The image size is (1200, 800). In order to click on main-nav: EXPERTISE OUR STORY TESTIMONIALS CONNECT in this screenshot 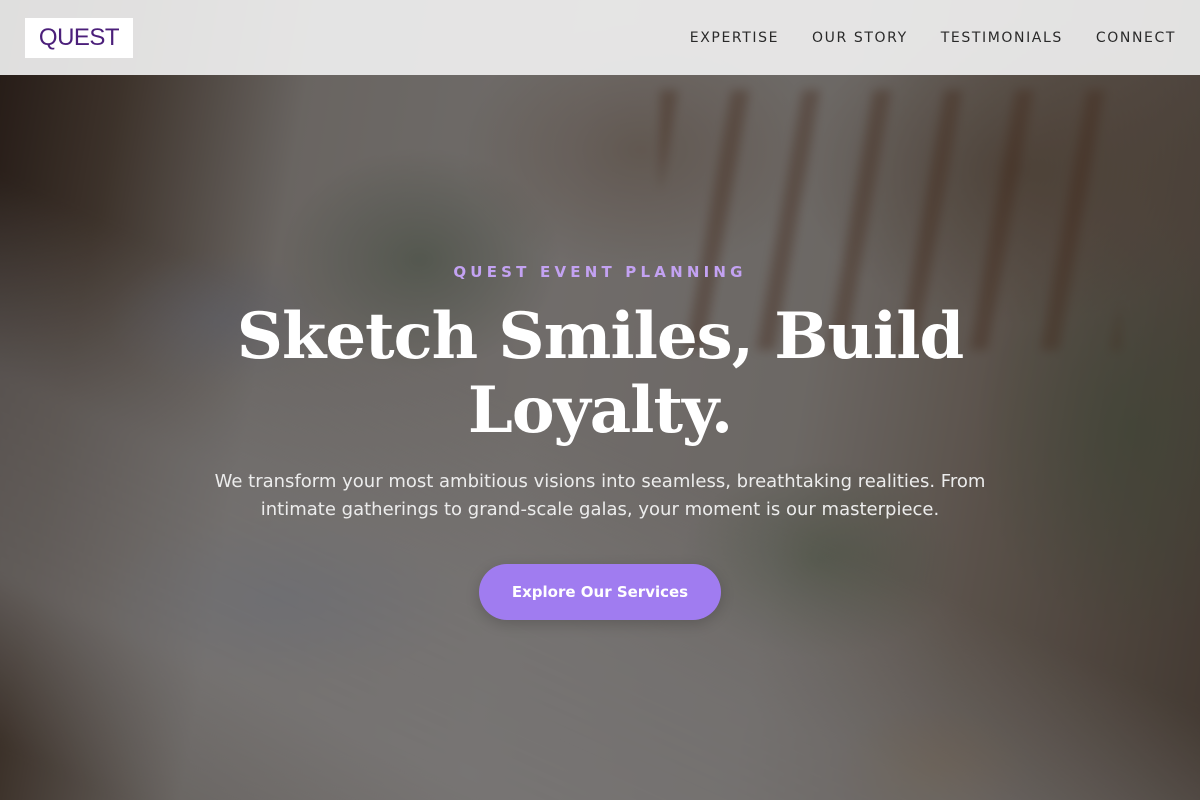, I will do `click(933, 38)`.